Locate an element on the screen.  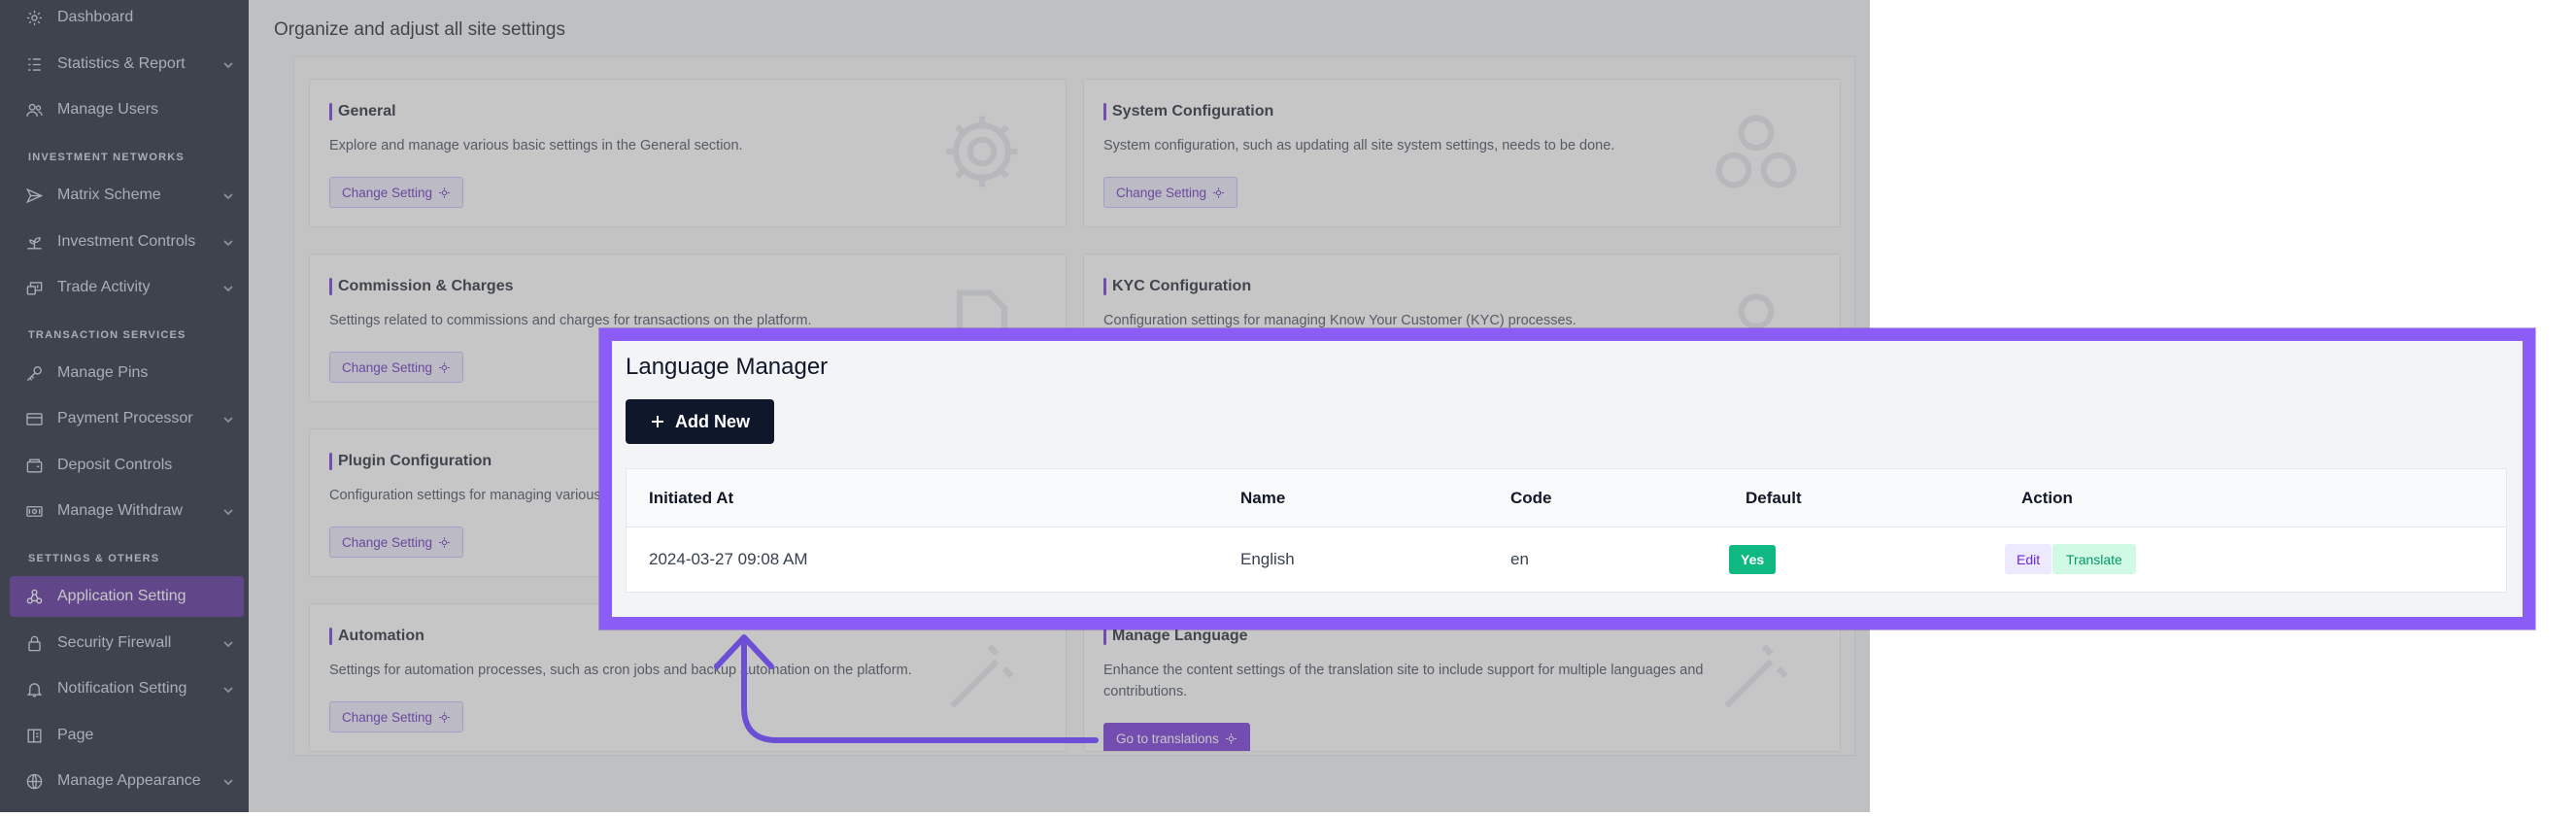
column-header: Initiated At is located at coordinates (691, 498).